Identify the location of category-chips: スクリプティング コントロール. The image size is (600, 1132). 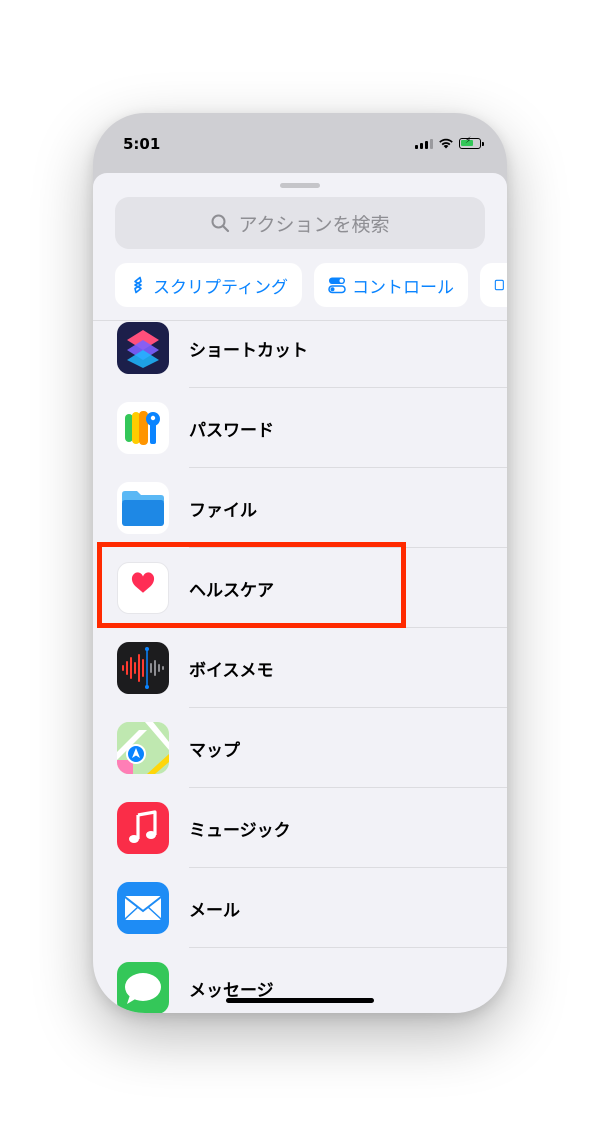
(311, 285).